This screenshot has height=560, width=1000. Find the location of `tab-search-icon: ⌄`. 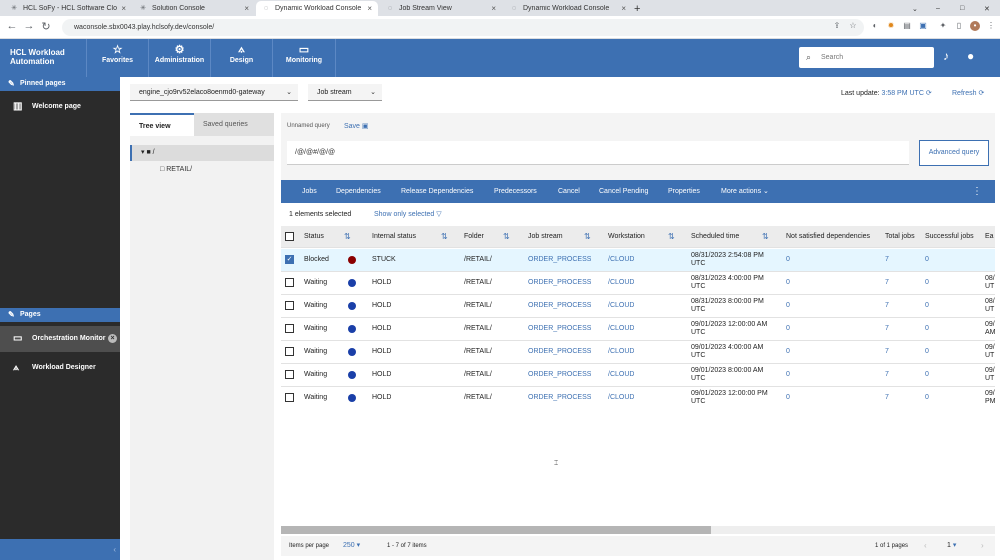

tab-search-icon: ⌄ is located at coordinates (919, 8).